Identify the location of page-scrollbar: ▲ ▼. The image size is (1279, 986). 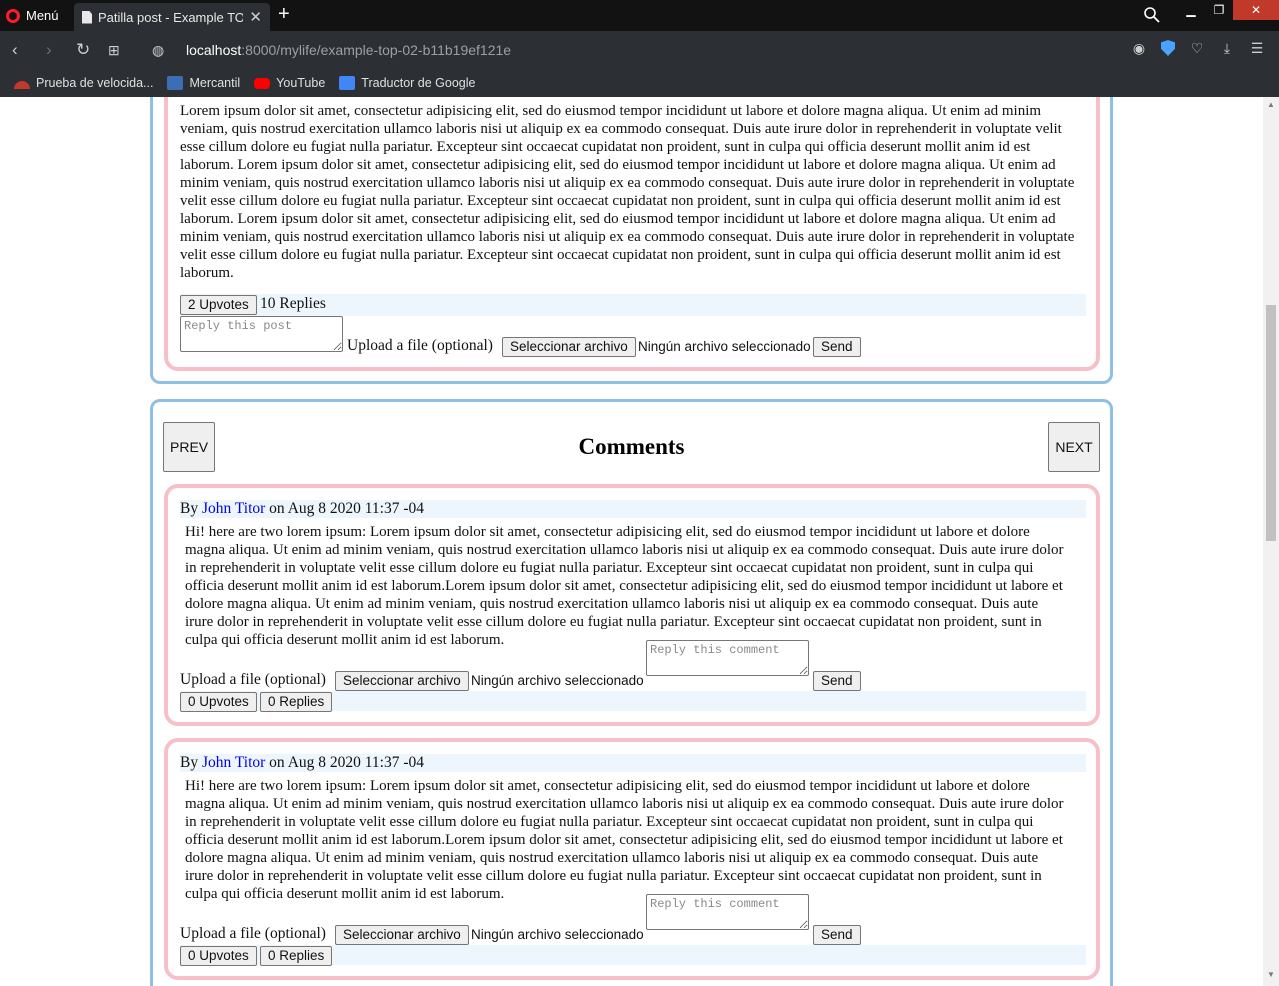
(1271, 541).